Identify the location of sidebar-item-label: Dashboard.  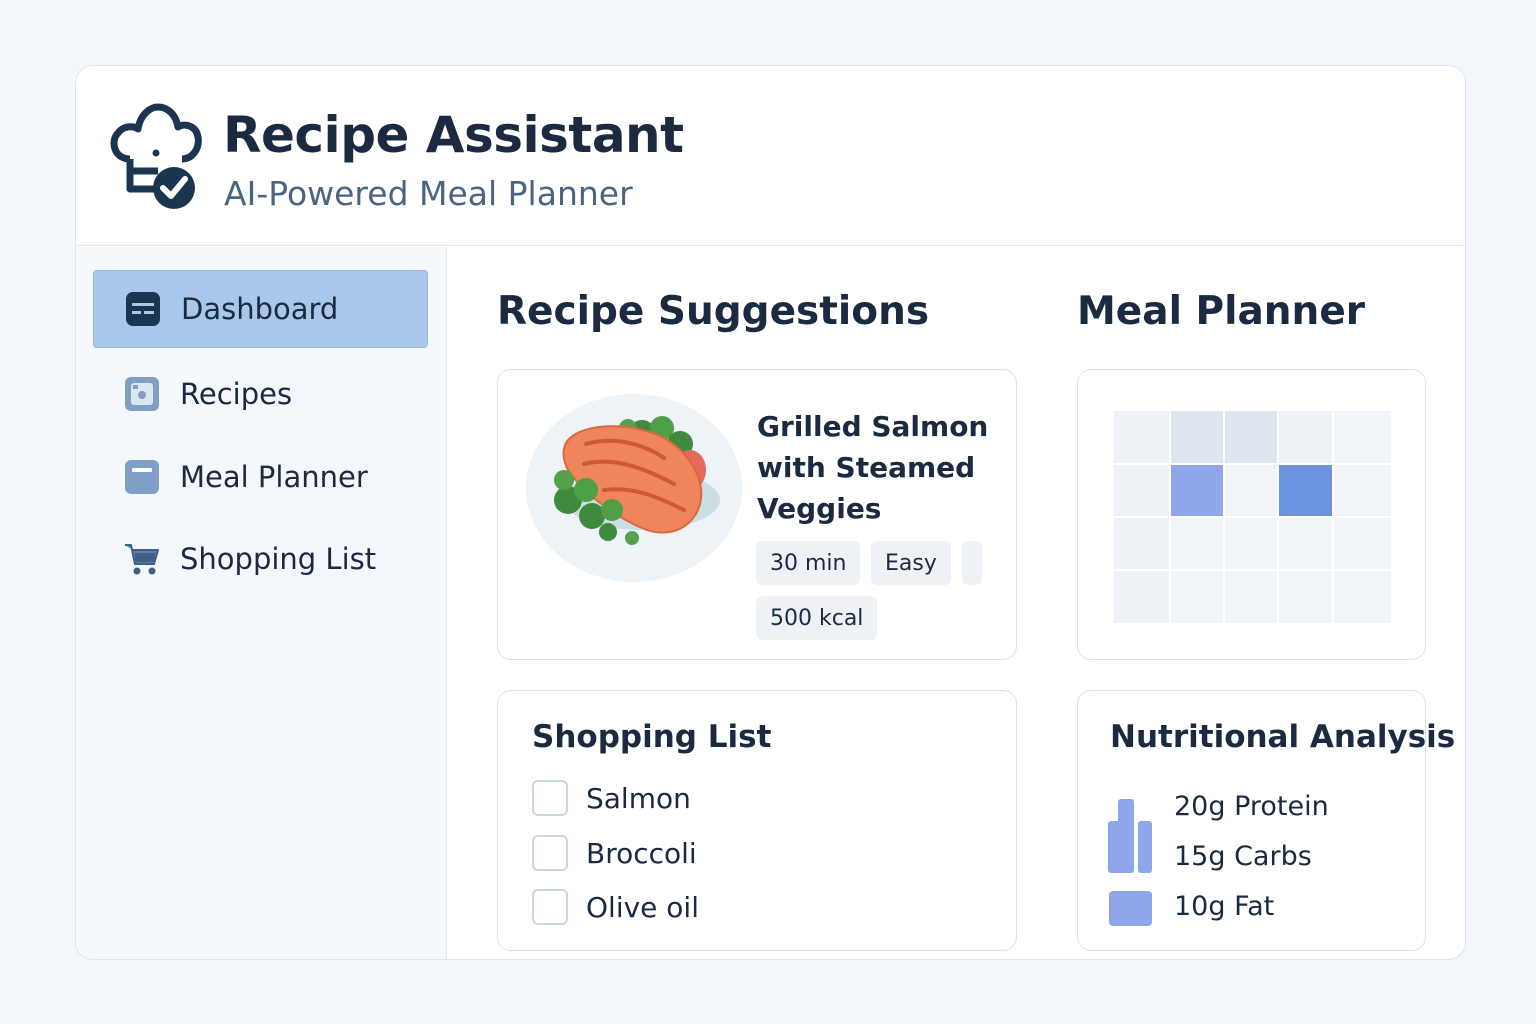
(260, 309).